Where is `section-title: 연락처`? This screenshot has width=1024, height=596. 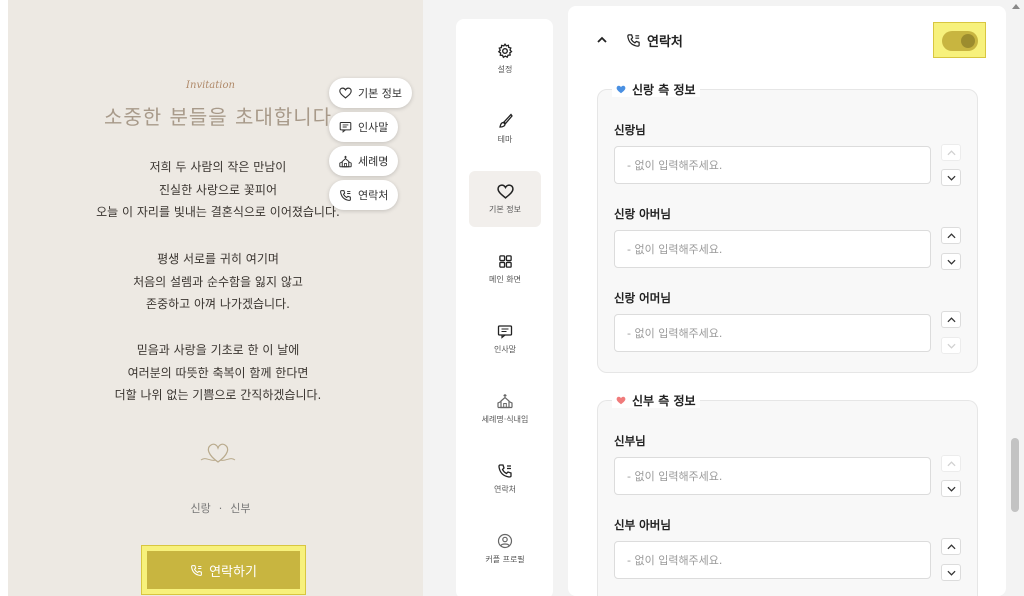 section-title: 연락처 is located at coordinates (665, 42).